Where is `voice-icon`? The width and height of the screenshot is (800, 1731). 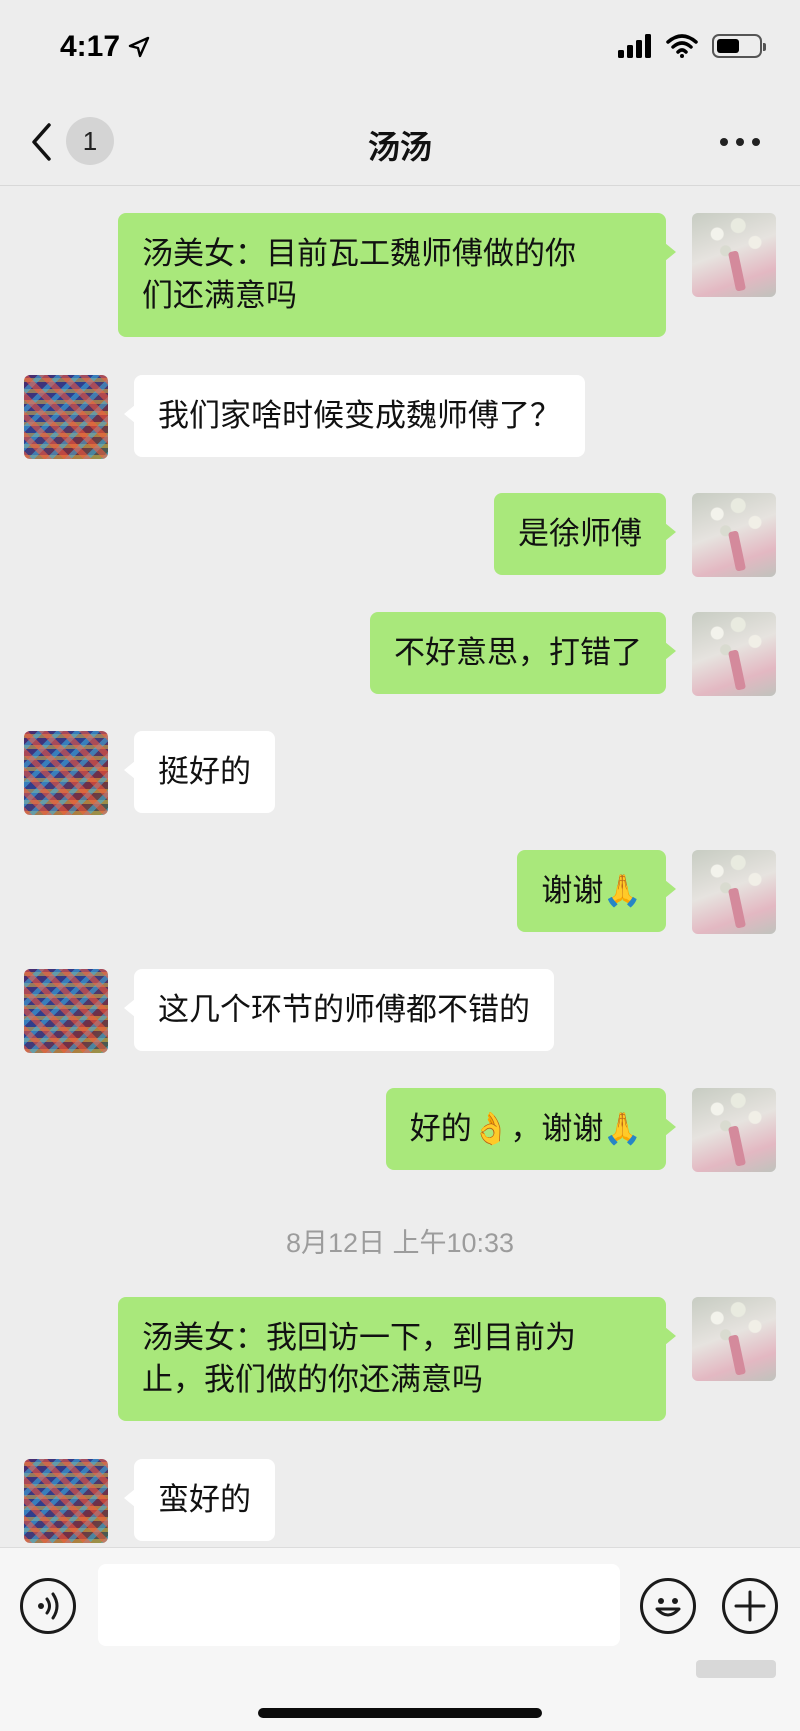
voice-icon is located at coordinates (48, 1606).